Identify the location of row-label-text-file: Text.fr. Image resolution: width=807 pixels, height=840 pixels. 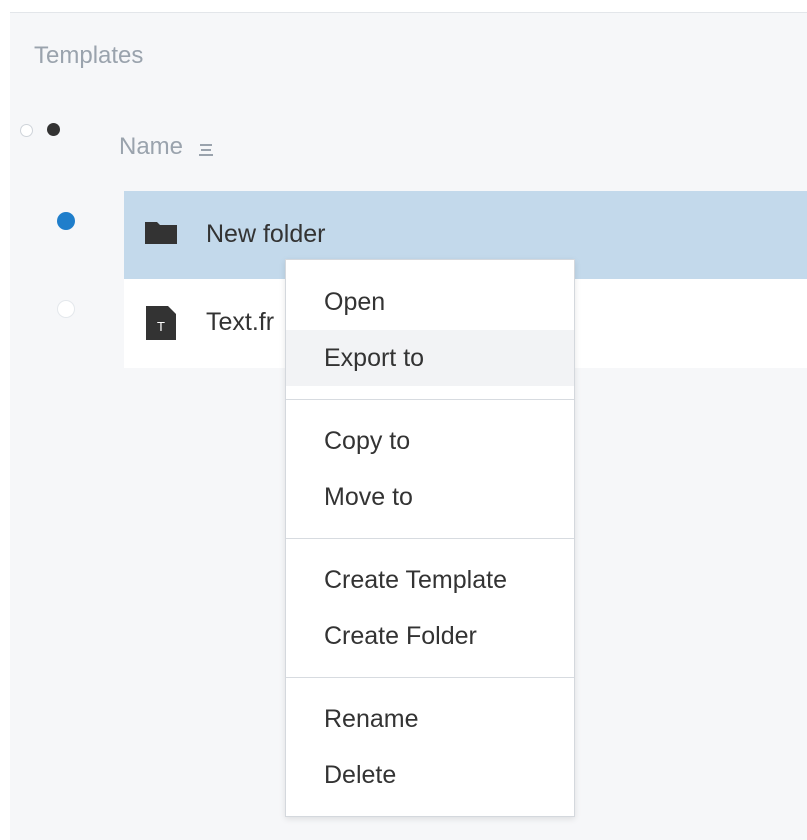
(240, 322).